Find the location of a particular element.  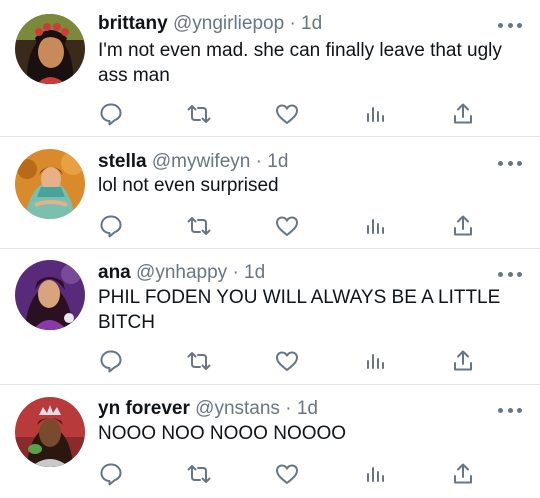

display-name: yn forever is located at coordinates (144, 408).